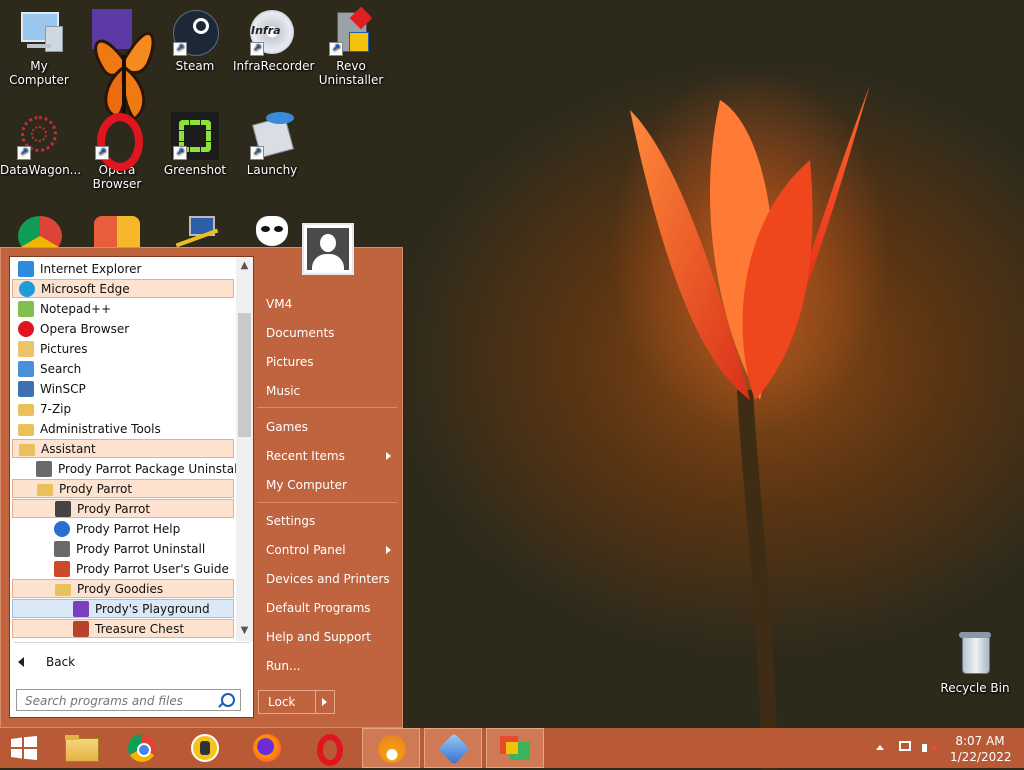 The width and height of the screenshot is (1024, 770). What do you see at coordinates (64, 348) in the screenshot?
I see `program-item-label: Pictures` at bounding box center [64, 348].